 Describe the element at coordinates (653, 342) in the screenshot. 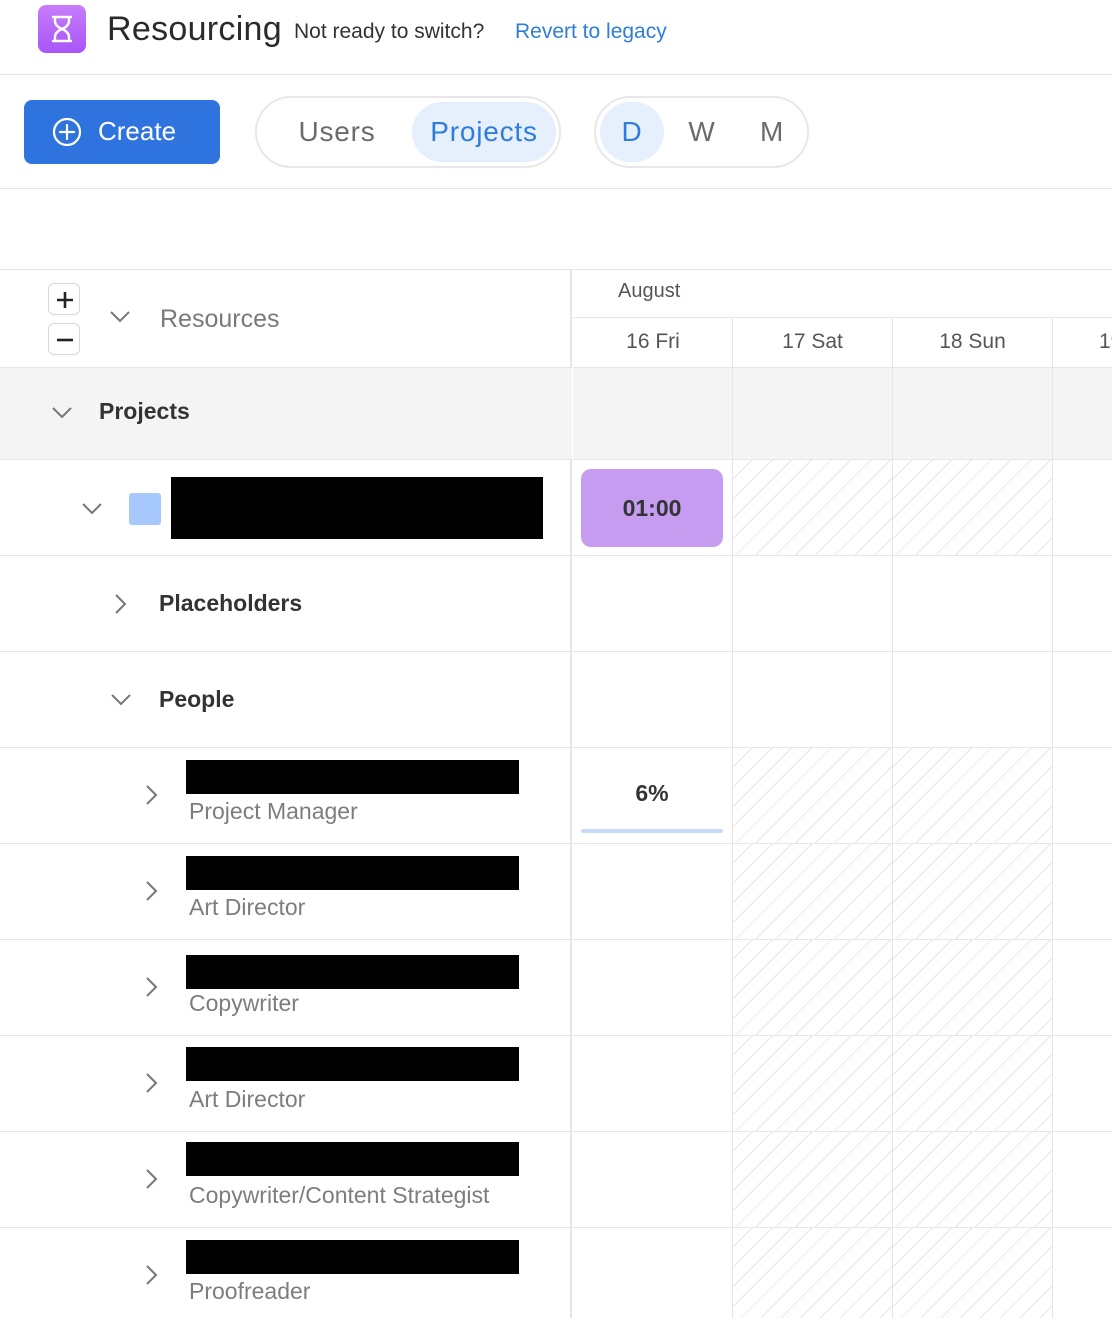

I see `day-header: 16 Fri` at that location.